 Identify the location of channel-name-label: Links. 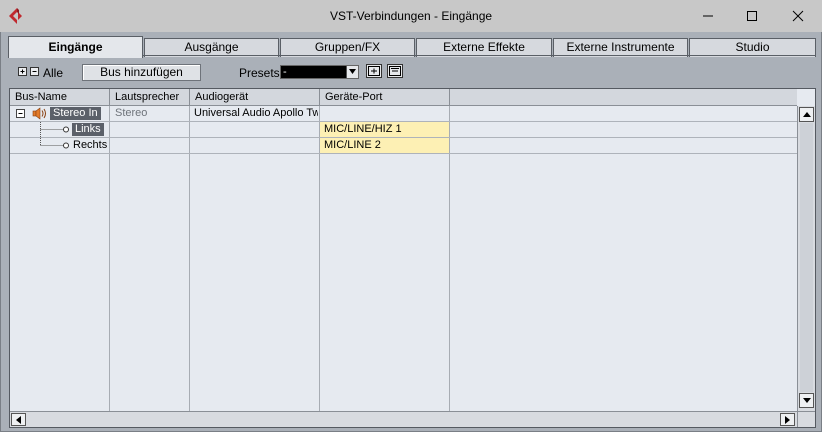
(88, 129).